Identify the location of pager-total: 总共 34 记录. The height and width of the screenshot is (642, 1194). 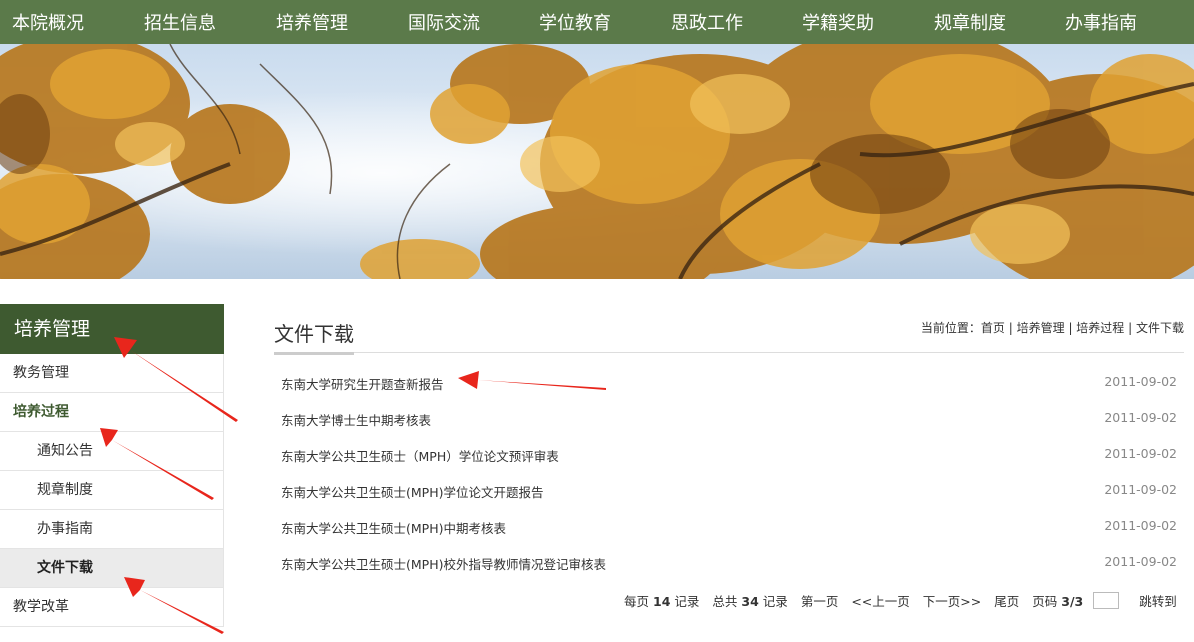
(750, 601).